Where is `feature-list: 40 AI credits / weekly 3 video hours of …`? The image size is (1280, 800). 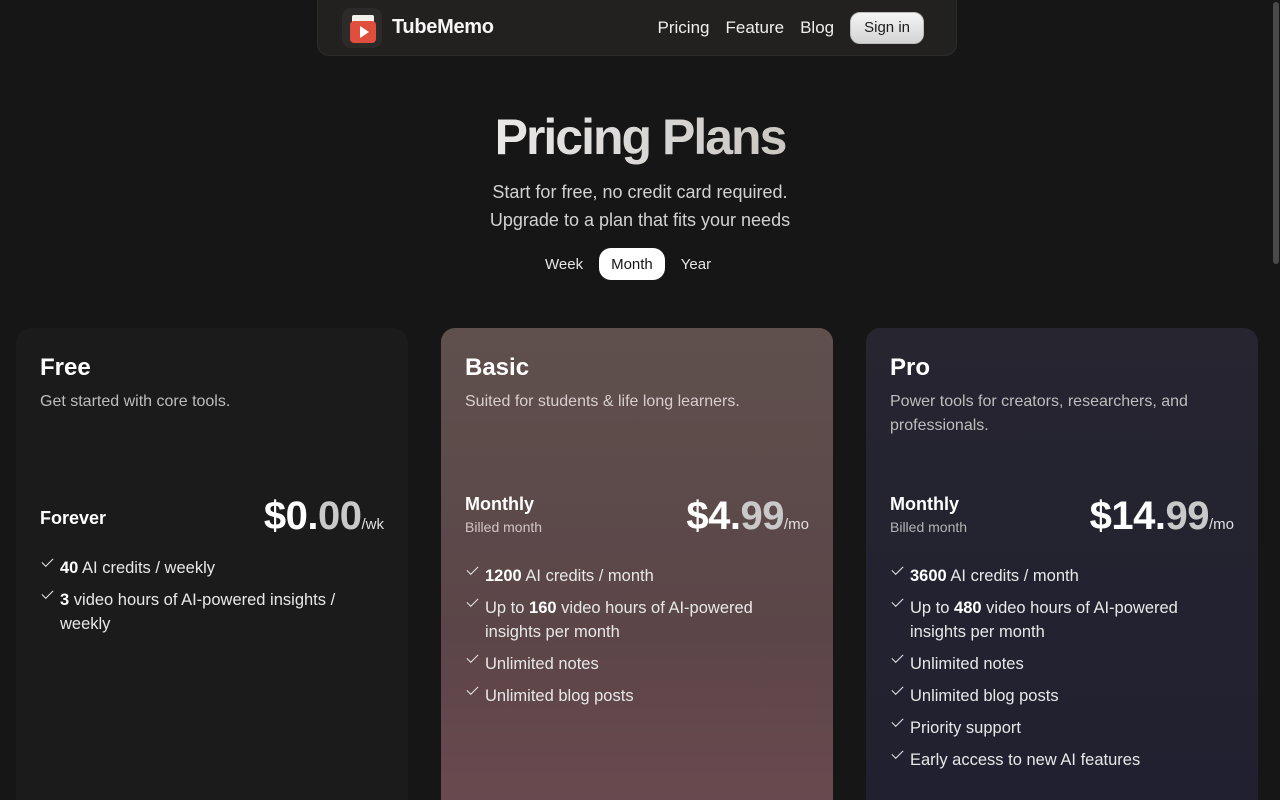
feature-list: 40 AI credits / weekly 3 video hours of … is located at coordinates (212, 600).